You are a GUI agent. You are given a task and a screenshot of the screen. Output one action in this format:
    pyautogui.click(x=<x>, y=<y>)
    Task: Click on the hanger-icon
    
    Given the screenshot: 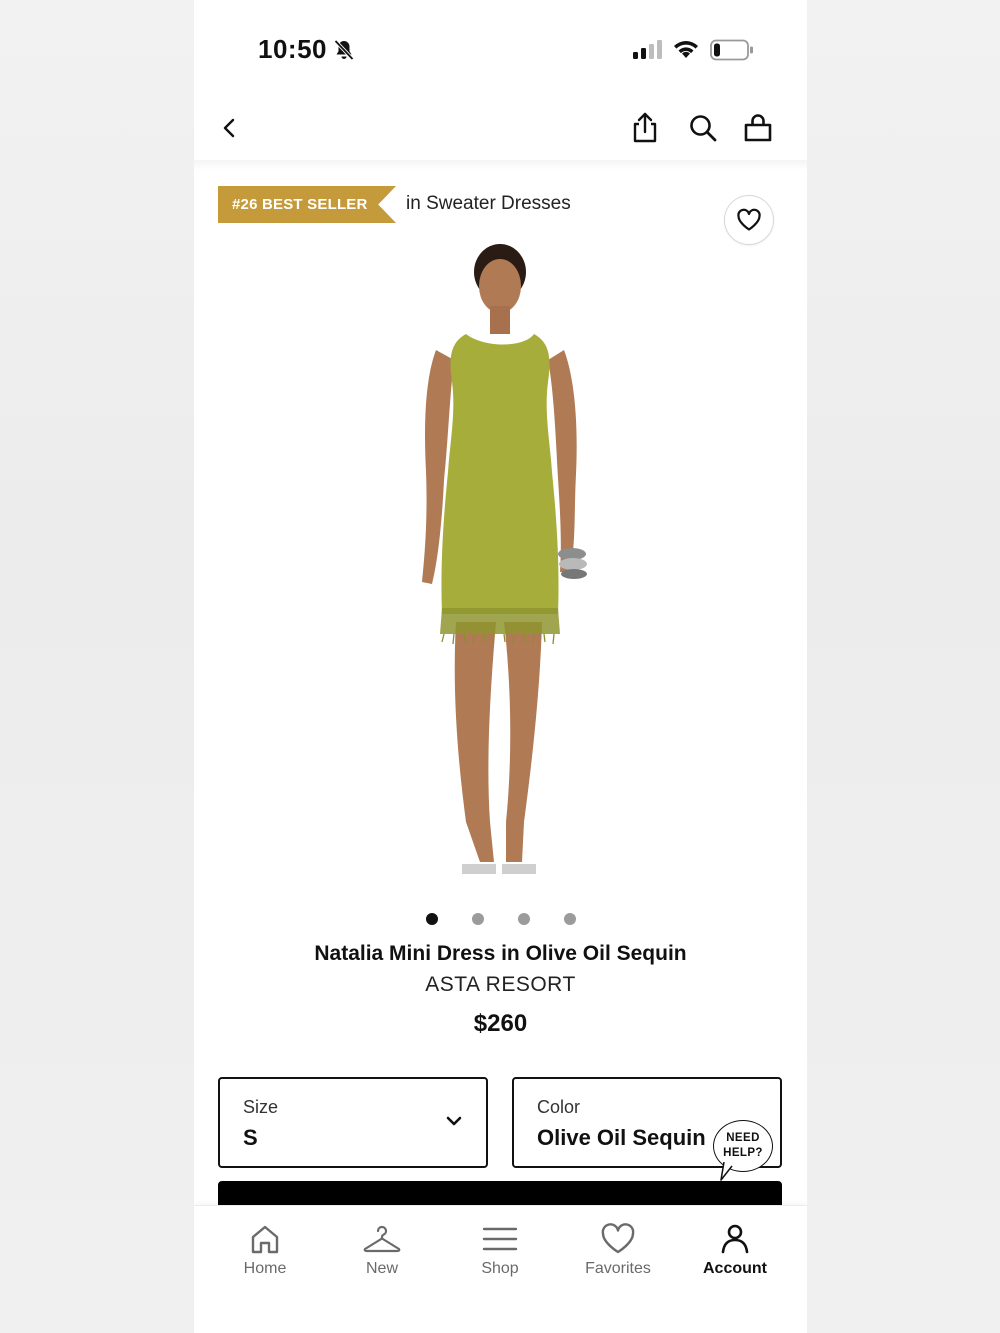 What is the action you would take?
    pyautogui.click(x=382, y=1239)
    